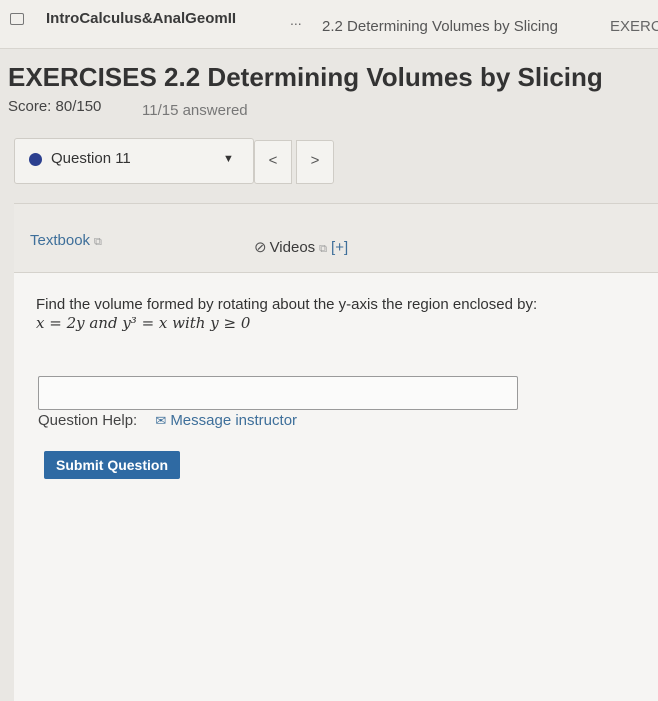 The image size is (658, 701). Describe the element at coordinates (440, 26) in the screenshot. I see `breadcrumb-current: 2.2 Determining Volumes by Slicing` at that location.